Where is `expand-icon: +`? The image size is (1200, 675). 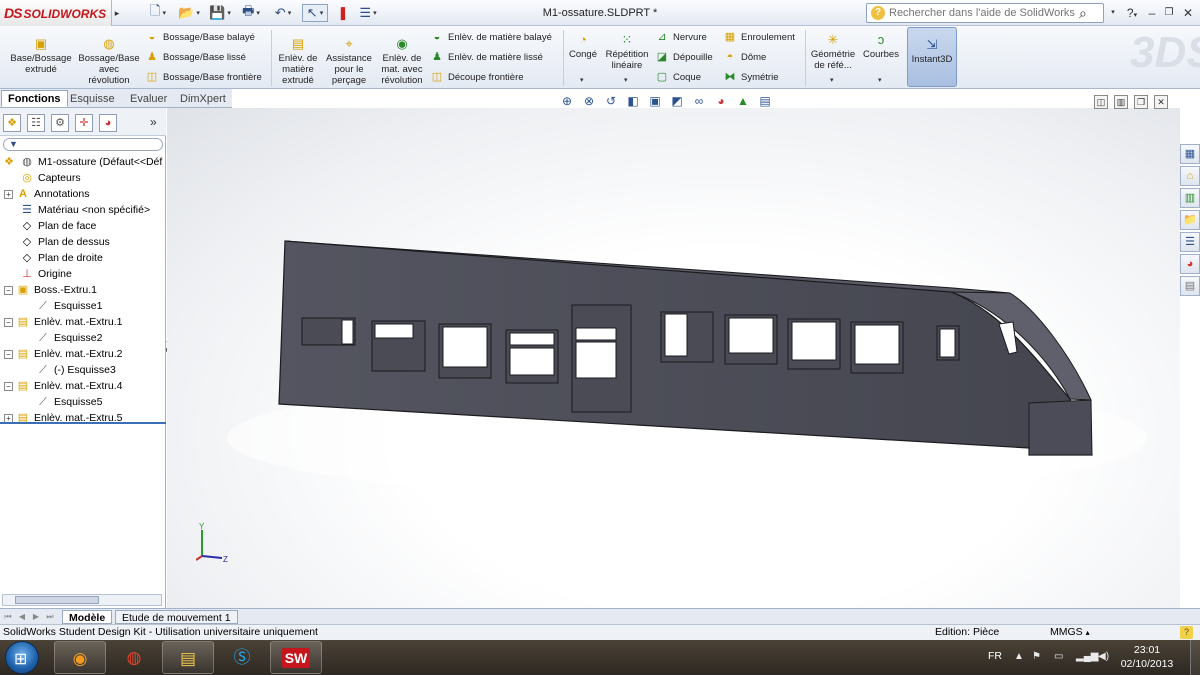 expand-icon: + is located at coordinates (8, 194).